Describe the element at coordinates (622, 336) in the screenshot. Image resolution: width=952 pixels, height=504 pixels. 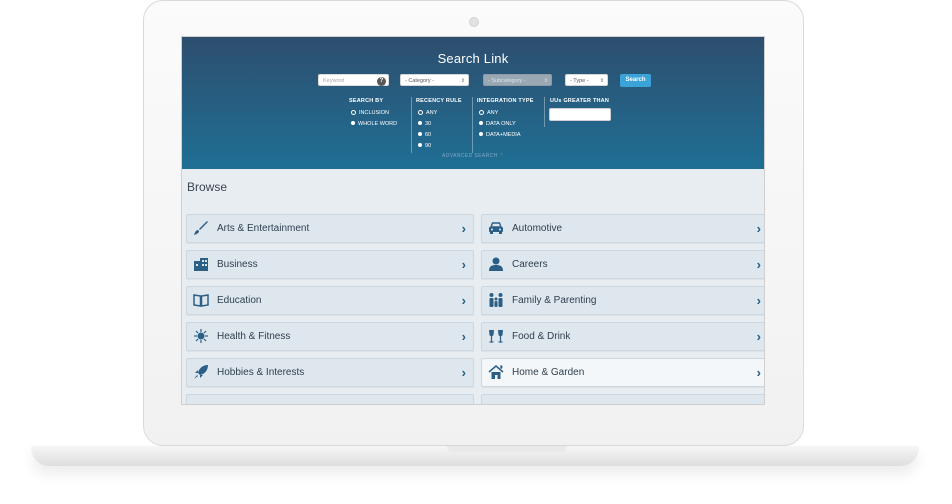
I see `category-tile-food: Food & Drink ›` at that location.